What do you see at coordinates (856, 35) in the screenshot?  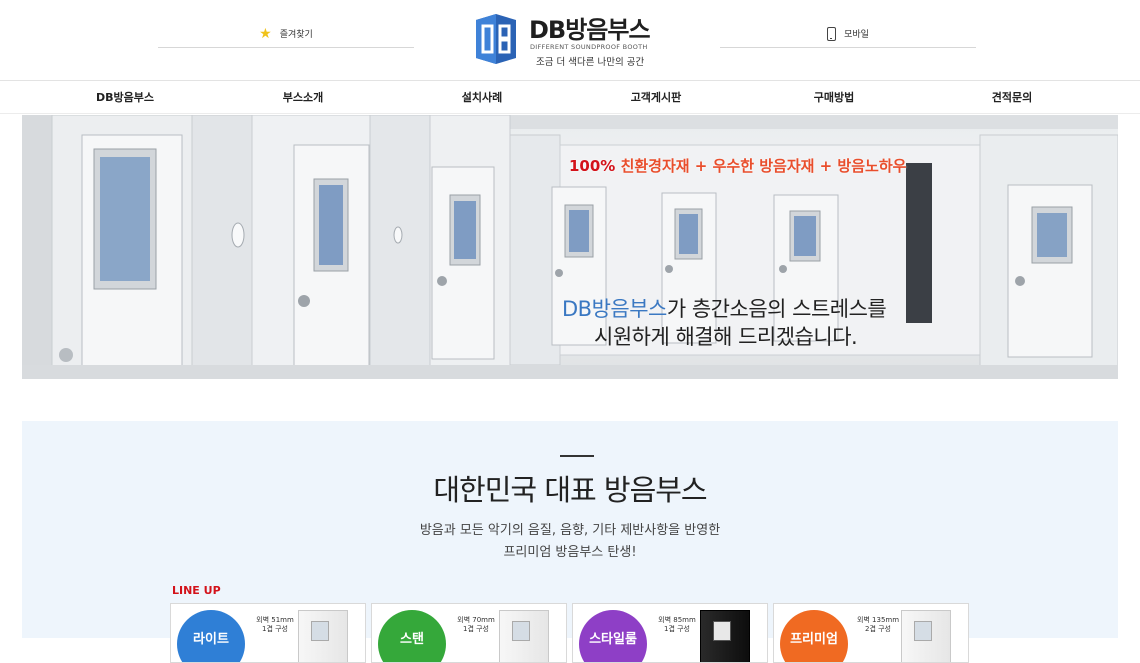 I see `mobile-label: 모바일` at bounding box center [856, 35].